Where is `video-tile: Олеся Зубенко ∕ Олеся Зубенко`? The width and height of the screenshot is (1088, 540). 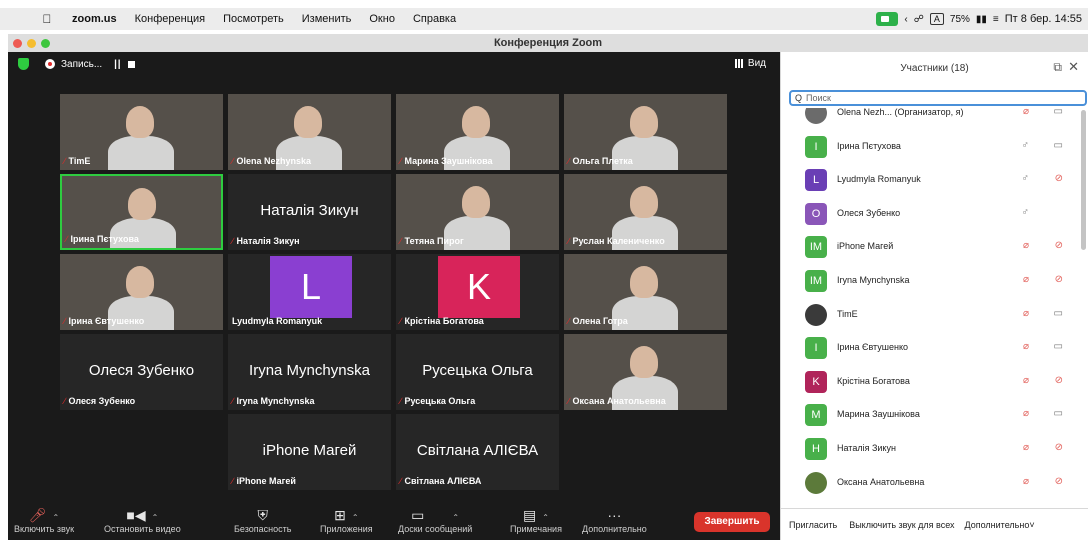 video-tile: Олеся Зубенко ∕ Олеся Зубенко is located at coordinates (141, 372).